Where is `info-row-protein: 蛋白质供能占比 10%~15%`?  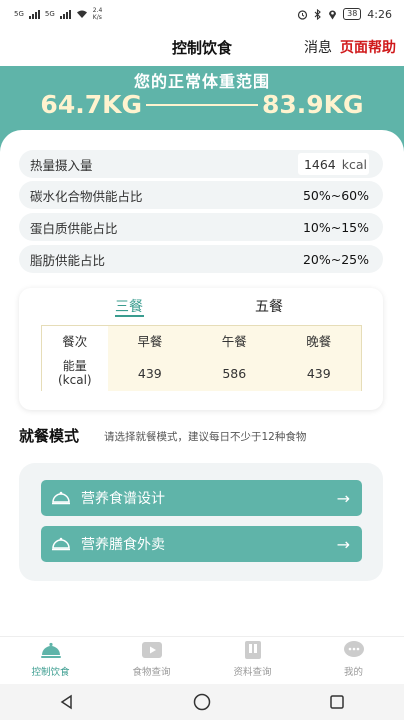
info-row-protein: 蛋白质供能占比 10%~15% is located at coordinates (201, 227).